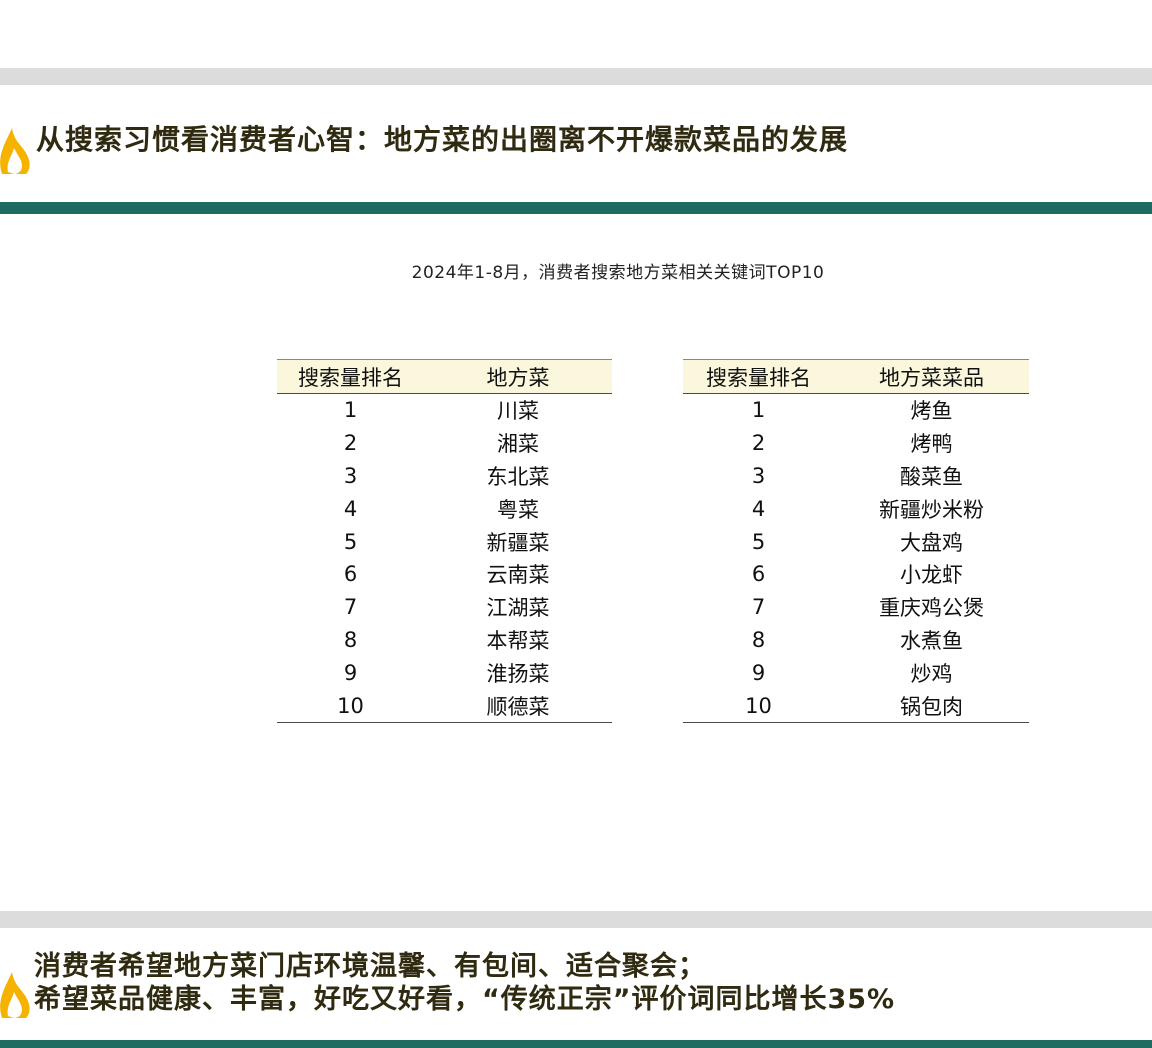 Image resolution: width=1152 pixels, height=1048 pixels. I want to click on table-row: 1 烤鱼, so click(856, 410).